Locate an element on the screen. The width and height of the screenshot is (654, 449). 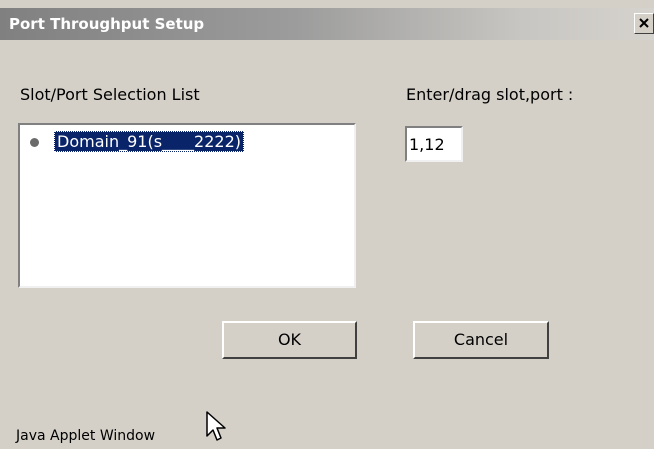
slot-port-entry-label: Enter/drag slot,port : is located at coordinates (490, 94).